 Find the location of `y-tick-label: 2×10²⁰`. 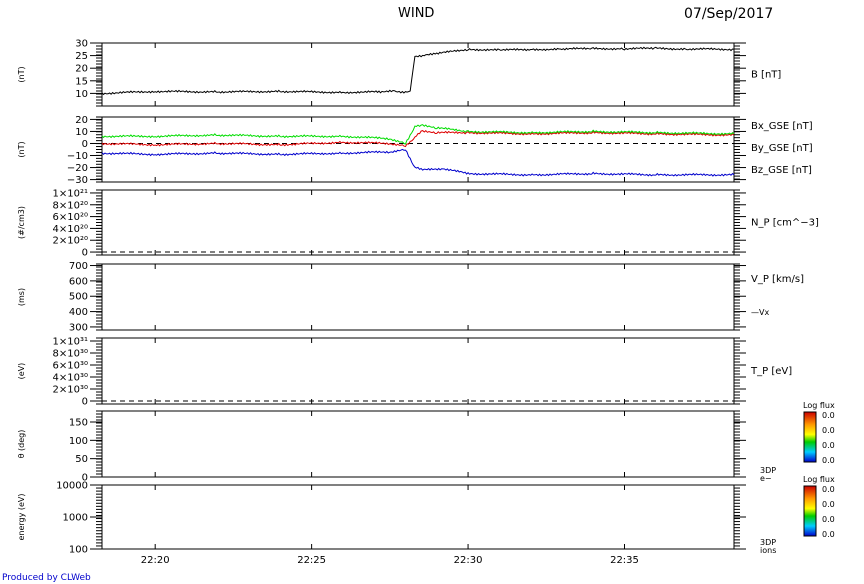

y-tick-label: 2×10²⁰ is located at coordinates (70, 241).